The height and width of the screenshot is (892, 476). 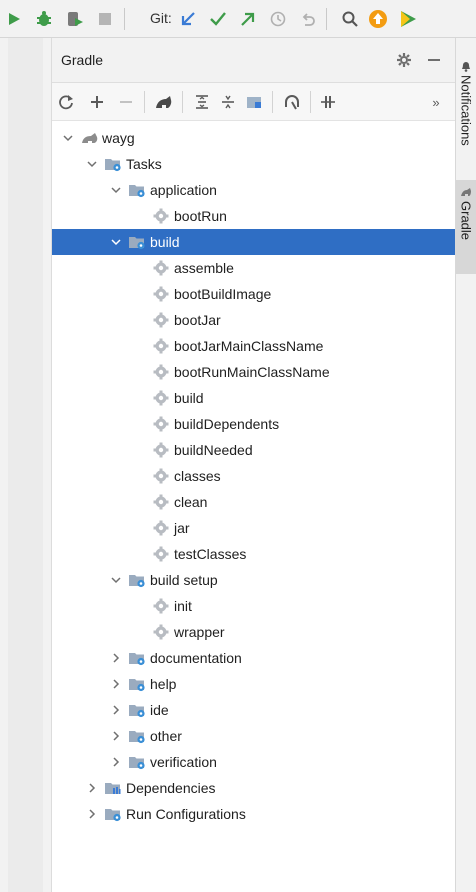 I want to click on toggle-skip-tests-icon, so click(x=328, y=102).